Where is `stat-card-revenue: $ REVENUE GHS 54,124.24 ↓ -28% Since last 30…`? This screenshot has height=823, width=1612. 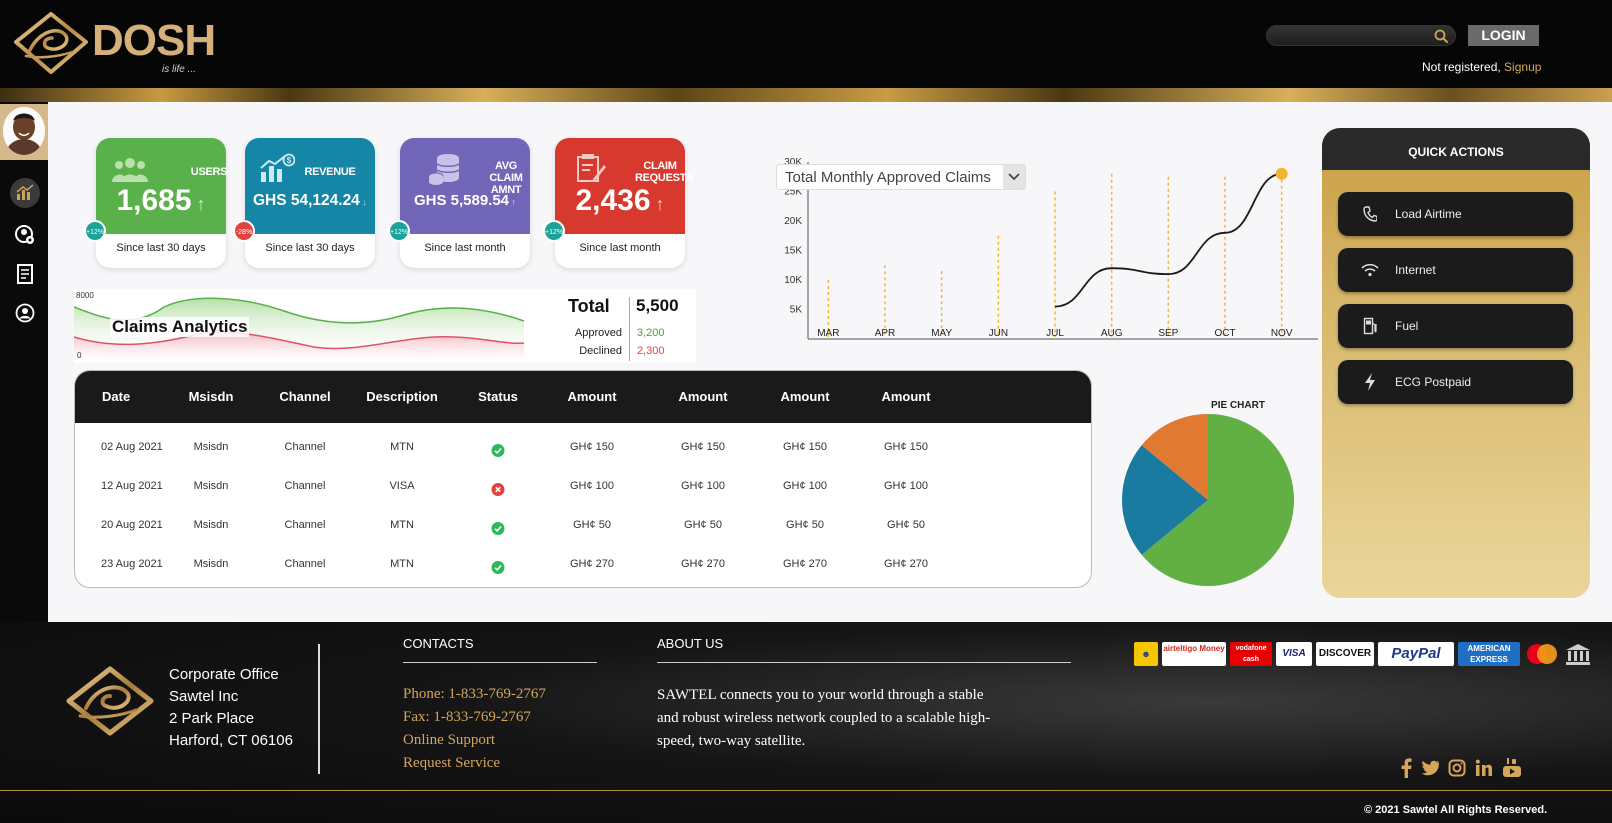
stat-card-revenue: $ REVENUE GHS 54,124.24 ↓ -28% Since last 30… is located at coordinates (304, 203).